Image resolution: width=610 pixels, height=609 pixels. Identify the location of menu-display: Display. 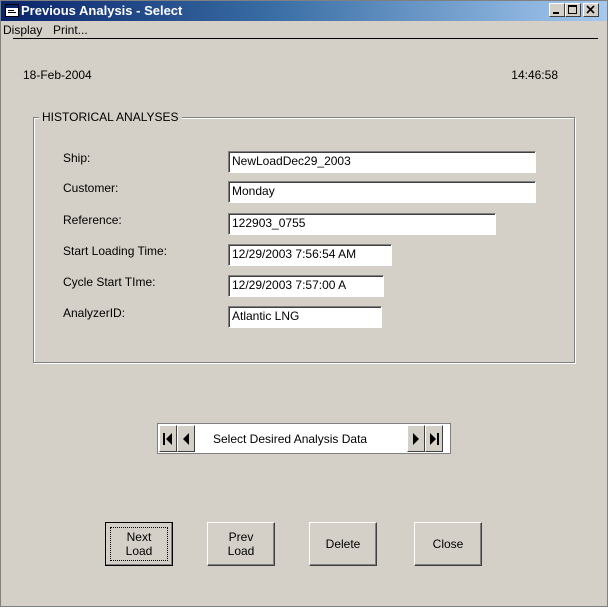
(22, 30).